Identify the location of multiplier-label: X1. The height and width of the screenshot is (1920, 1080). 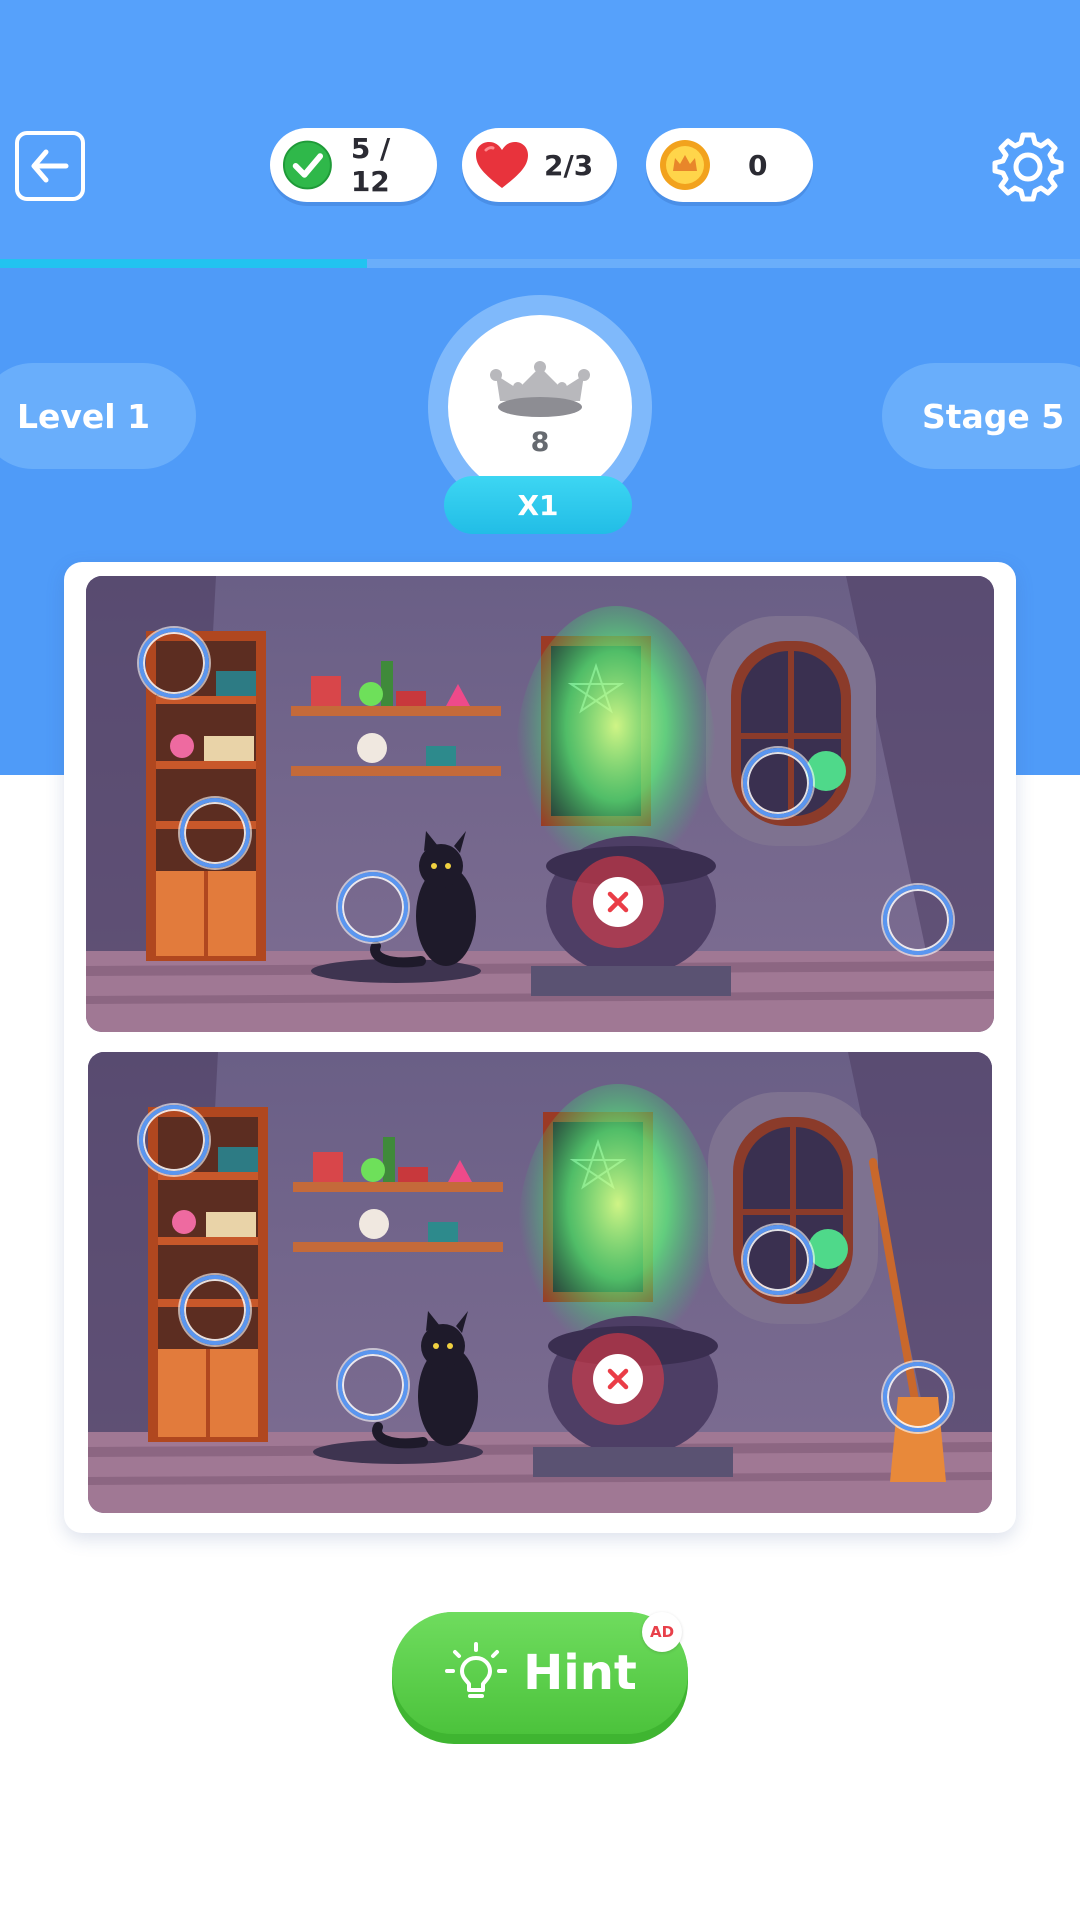
(538, 505).